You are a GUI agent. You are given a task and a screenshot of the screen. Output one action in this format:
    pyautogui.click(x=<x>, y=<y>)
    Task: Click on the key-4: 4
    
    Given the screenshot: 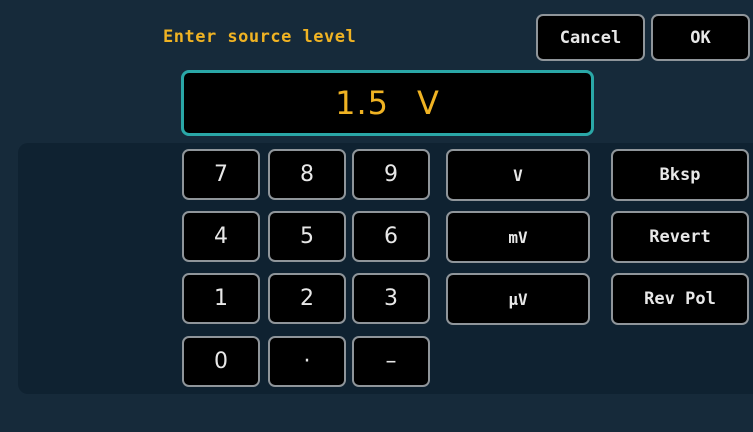 What is the action you would take?
    pyautogui.click(x=221, y=236)
    